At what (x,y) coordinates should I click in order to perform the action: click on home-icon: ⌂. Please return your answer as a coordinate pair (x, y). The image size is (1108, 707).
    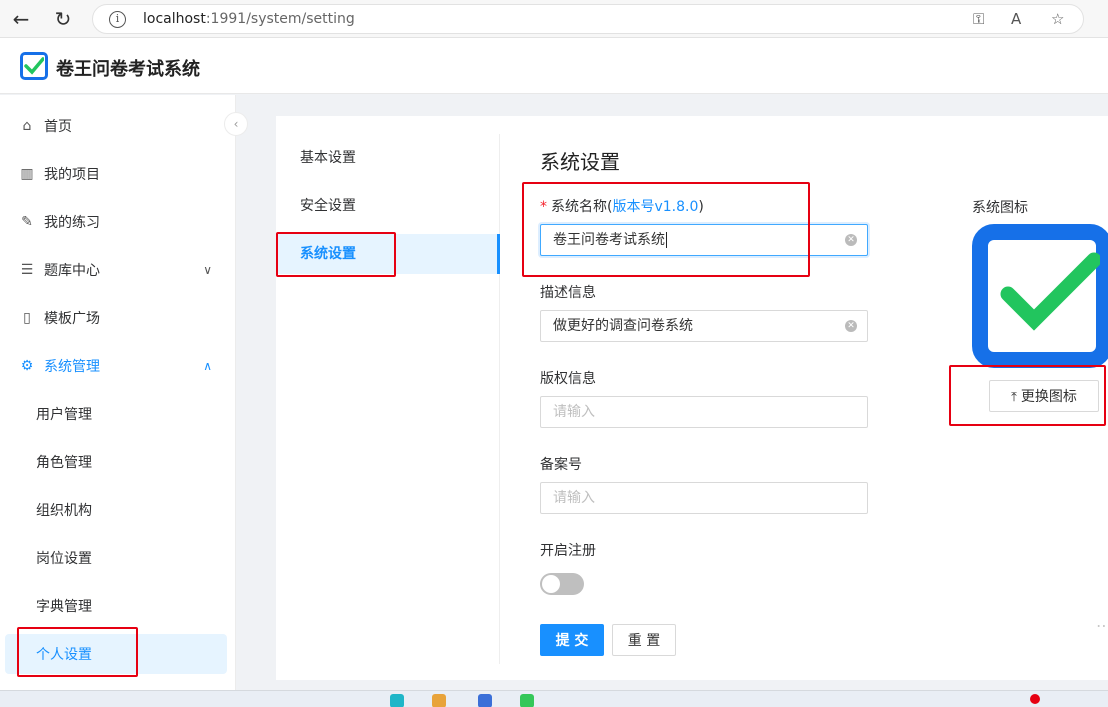
    Looking at the image, I should click on (27, 126).